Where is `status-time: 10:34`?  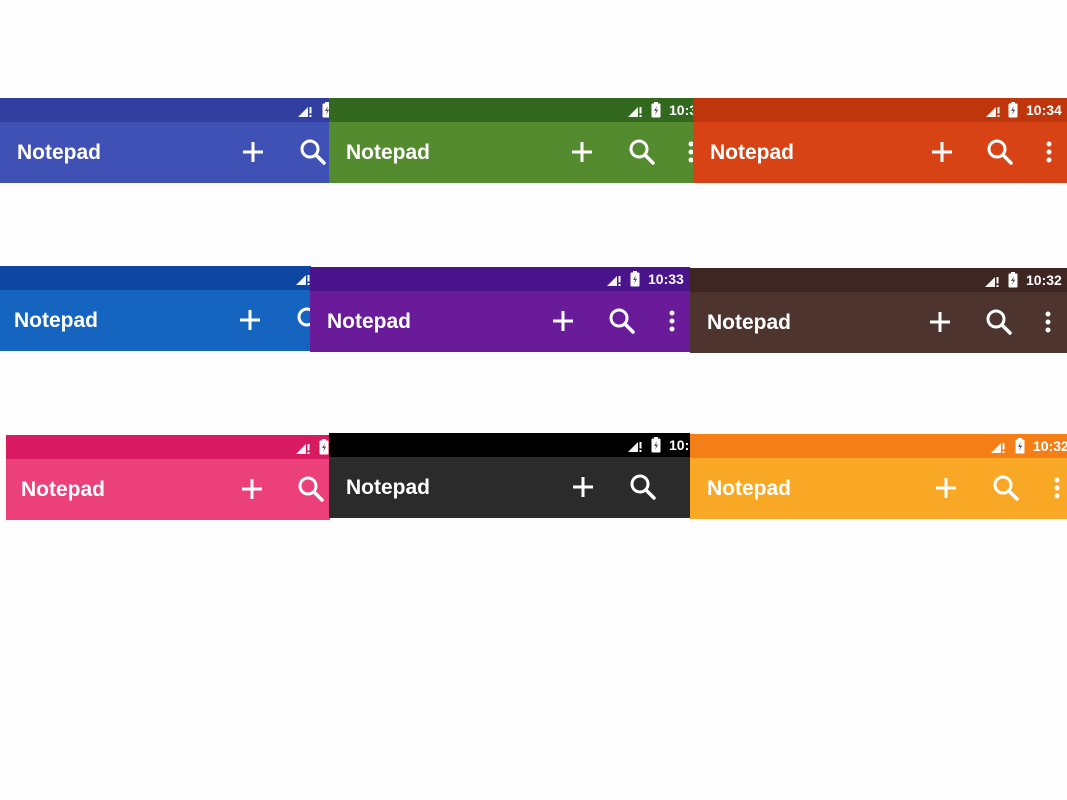
status-time: 10:34 is located at coordinates (1044, 110).